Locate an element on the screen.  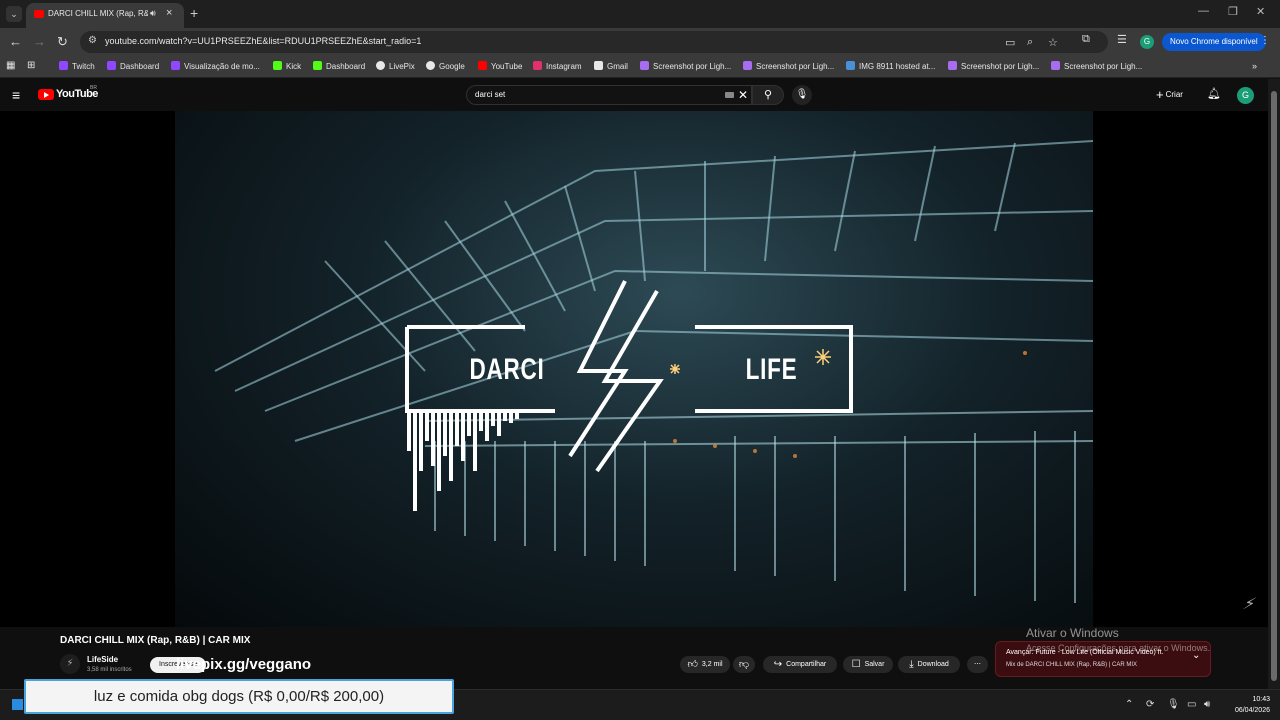
close-tab-icon: × is located at coordinates (169, 13).